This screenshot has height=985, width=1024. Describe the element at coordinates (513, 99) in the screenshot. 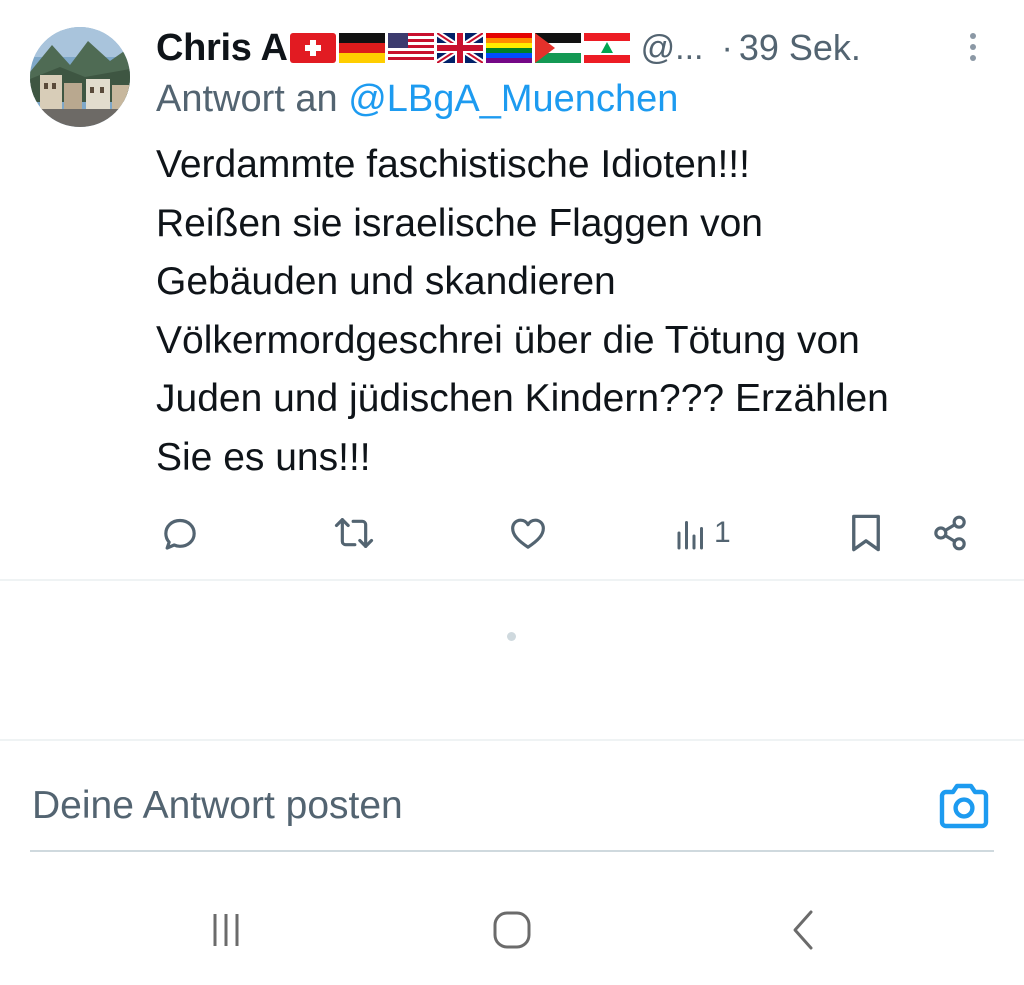

I see `reply-to-mention: @LBgA_Muenchen` at that location.